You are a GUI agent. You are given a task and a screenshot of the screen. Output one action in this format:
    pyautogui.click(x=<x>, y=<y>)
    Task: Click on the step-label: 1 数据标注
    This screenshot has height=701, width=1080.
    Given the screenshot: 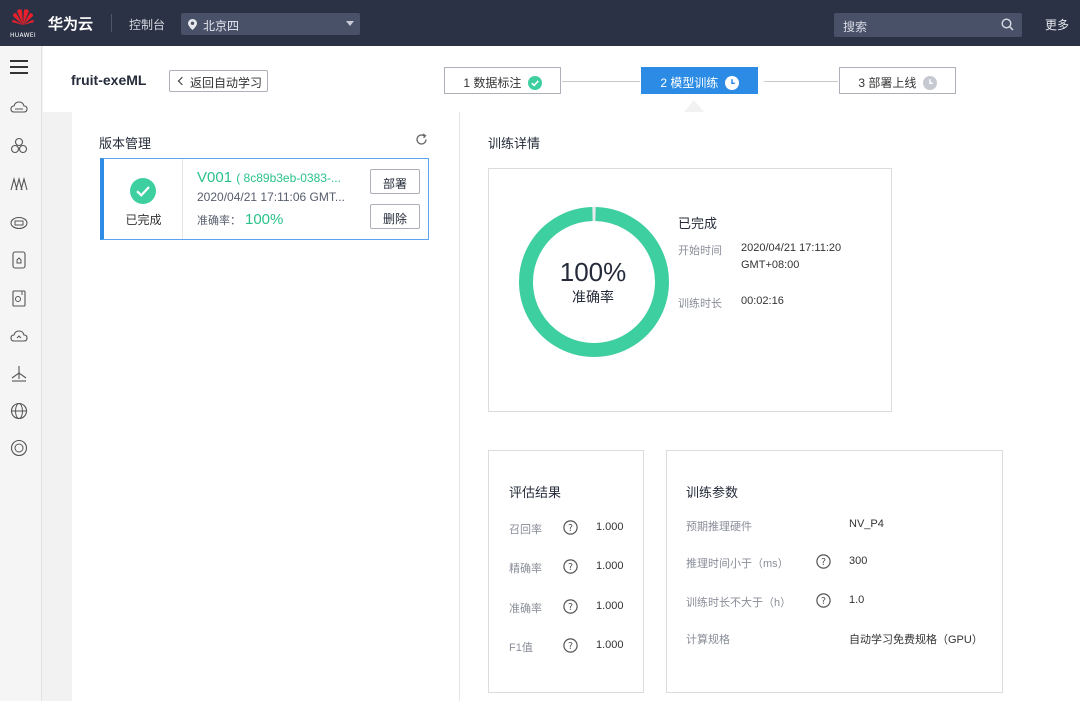 What is the action you would take?
    pyautogui.click(x=492, y=83)
    